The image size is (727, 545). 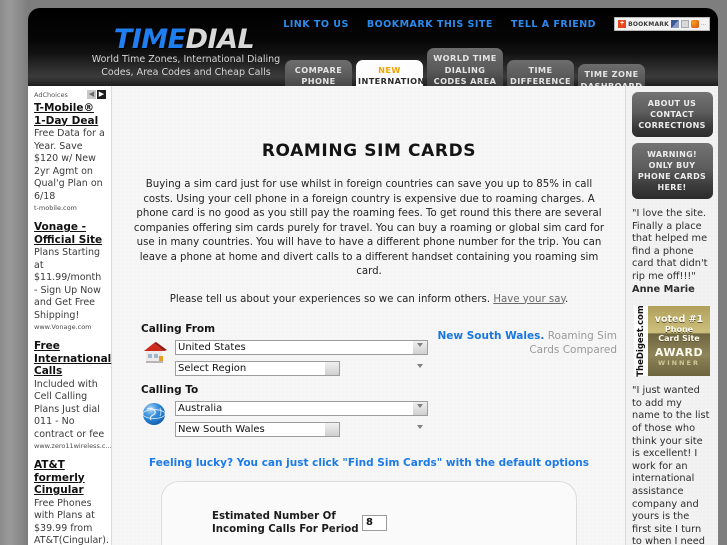 I want to click on award-source-text: TheDigest.com, so click(x=641, y=341).